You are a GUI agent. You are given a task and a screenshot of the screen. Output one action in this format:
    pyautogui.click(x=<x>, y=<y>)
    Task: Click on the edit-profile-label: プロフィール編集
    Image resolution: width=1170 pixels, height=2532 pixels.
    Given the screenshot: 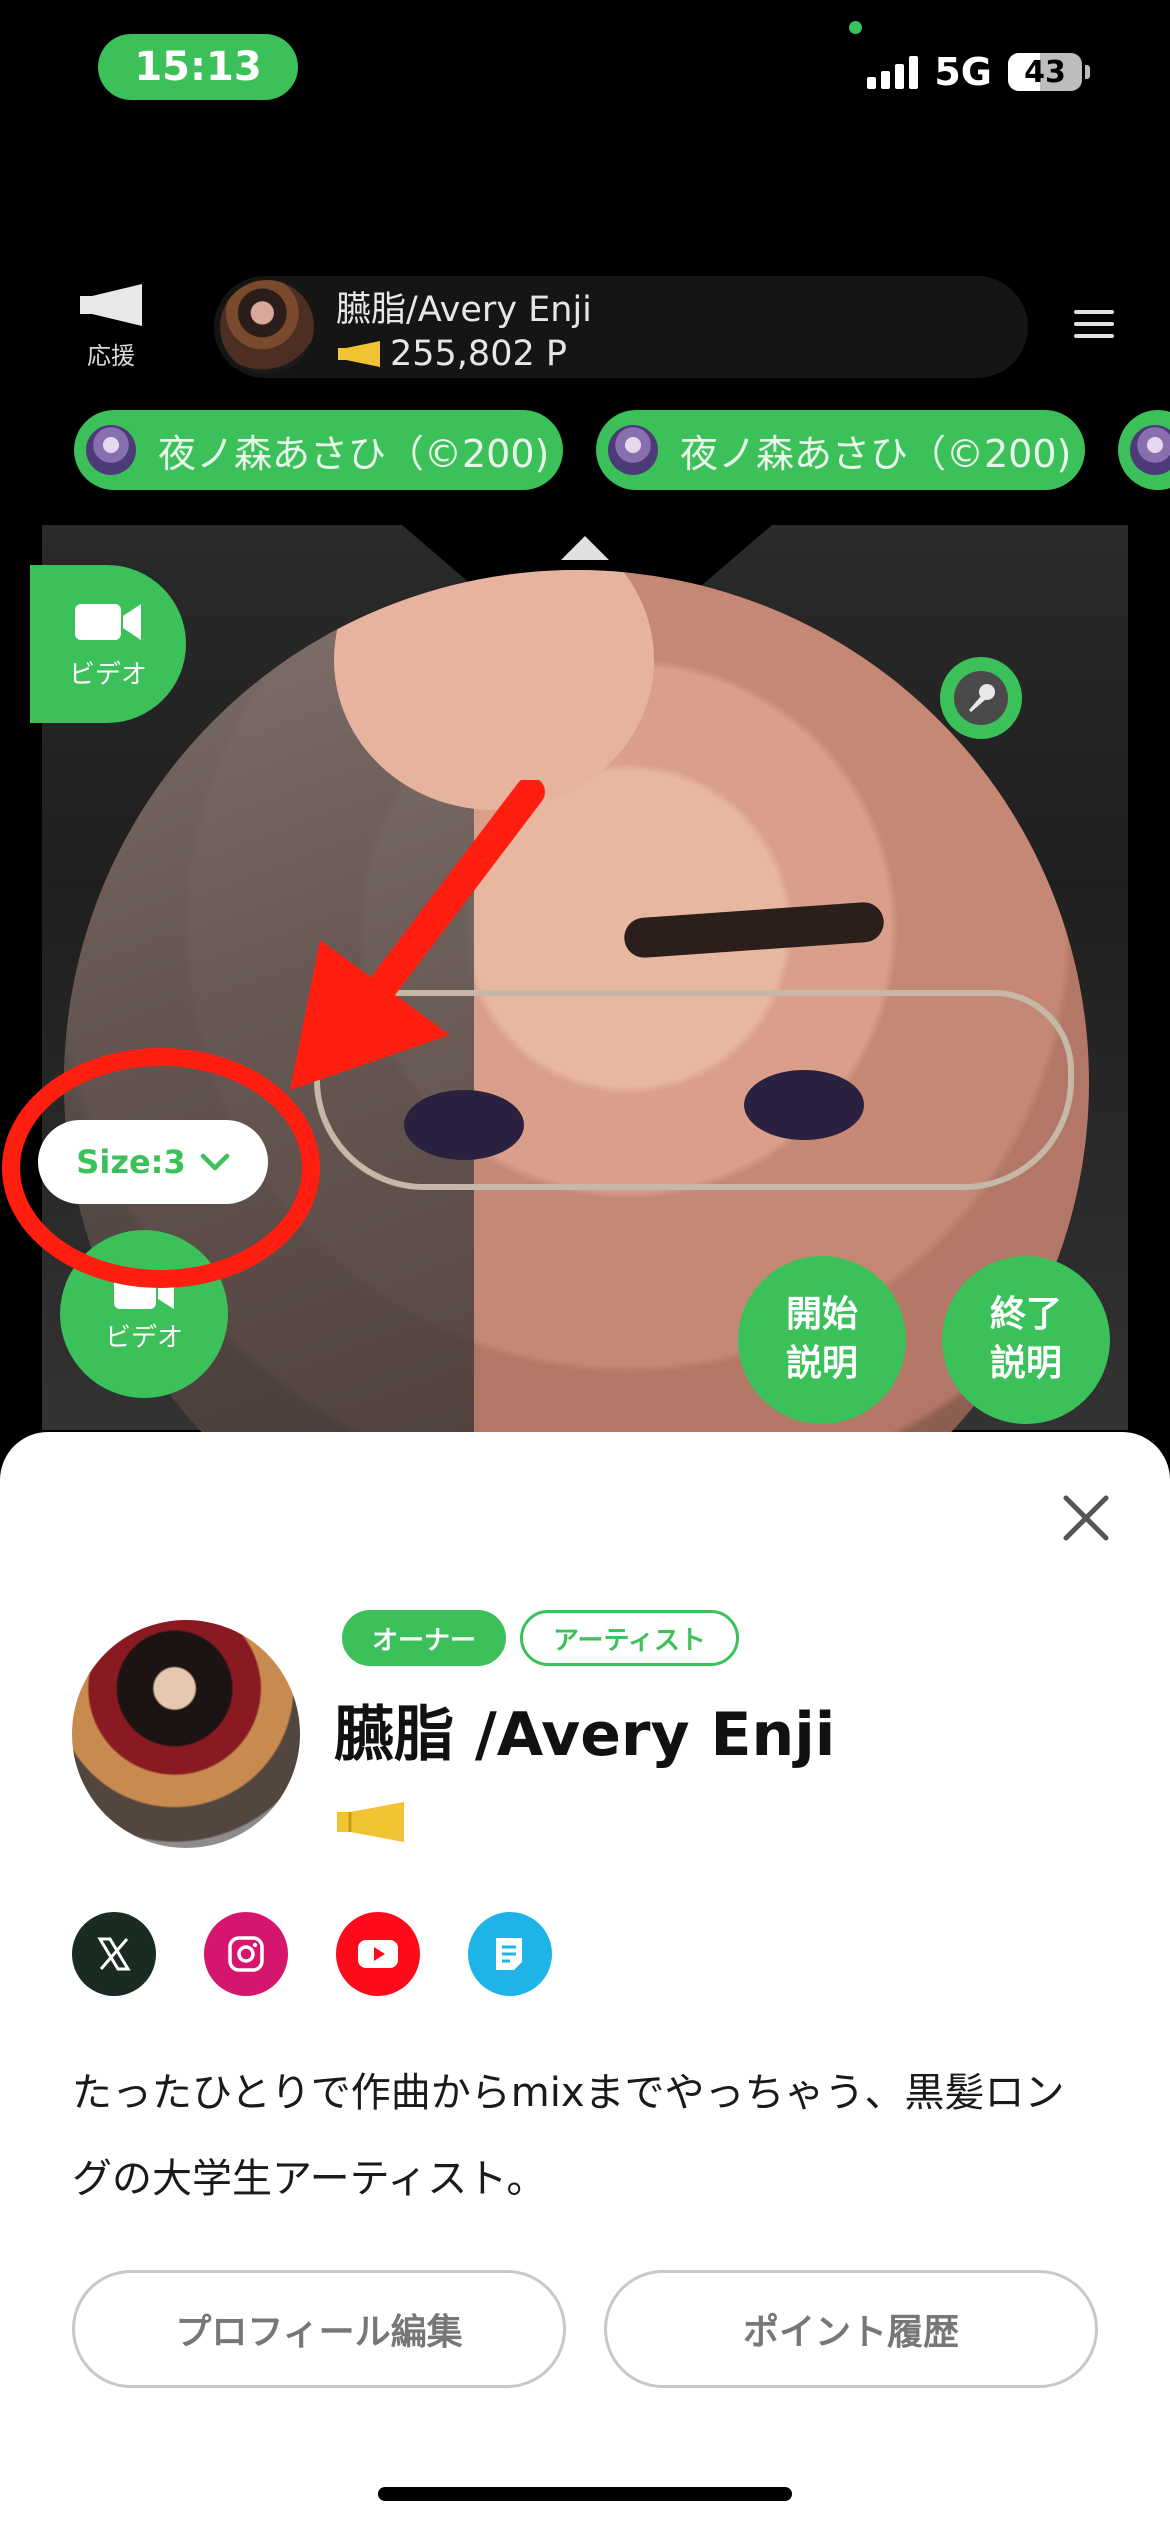 What is the action you would take?
    pyautogui.click(x=319, y=2332)
    